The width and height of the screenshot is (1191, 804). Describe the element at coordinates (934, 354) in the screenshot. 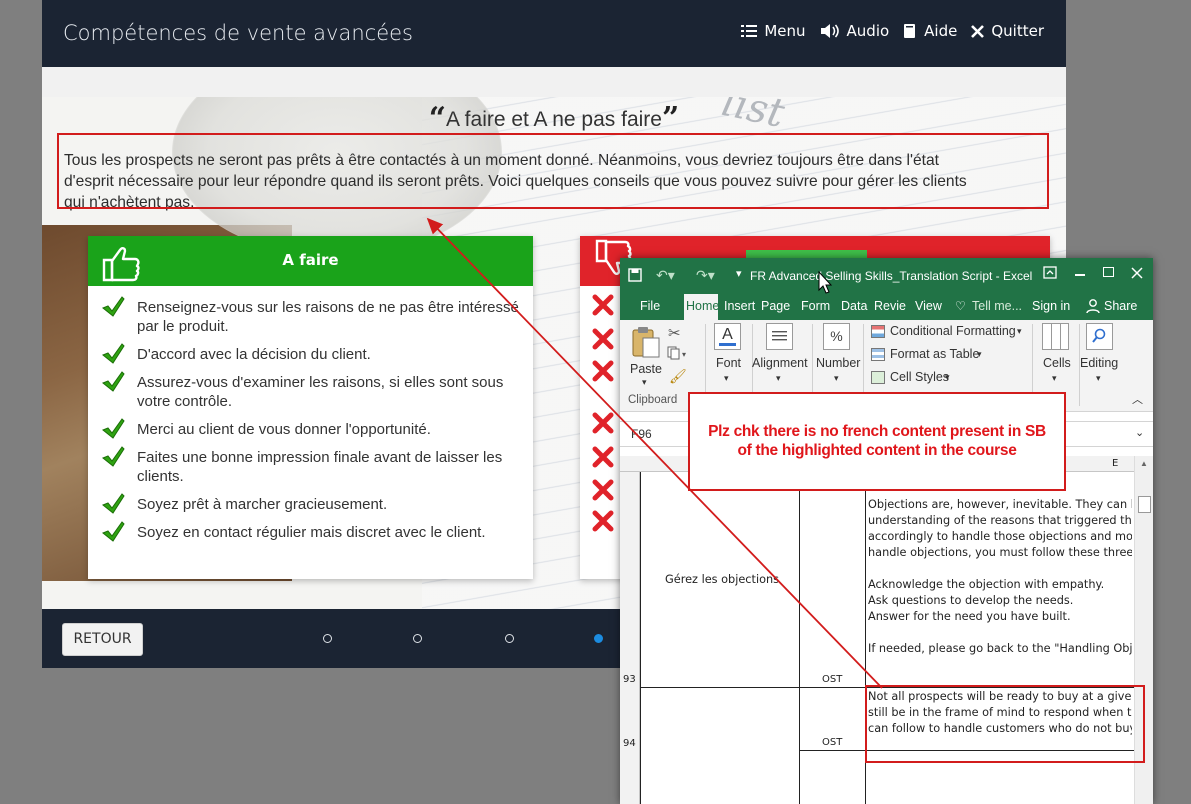

I see `format-as-table-button: Format as Table` at that location.